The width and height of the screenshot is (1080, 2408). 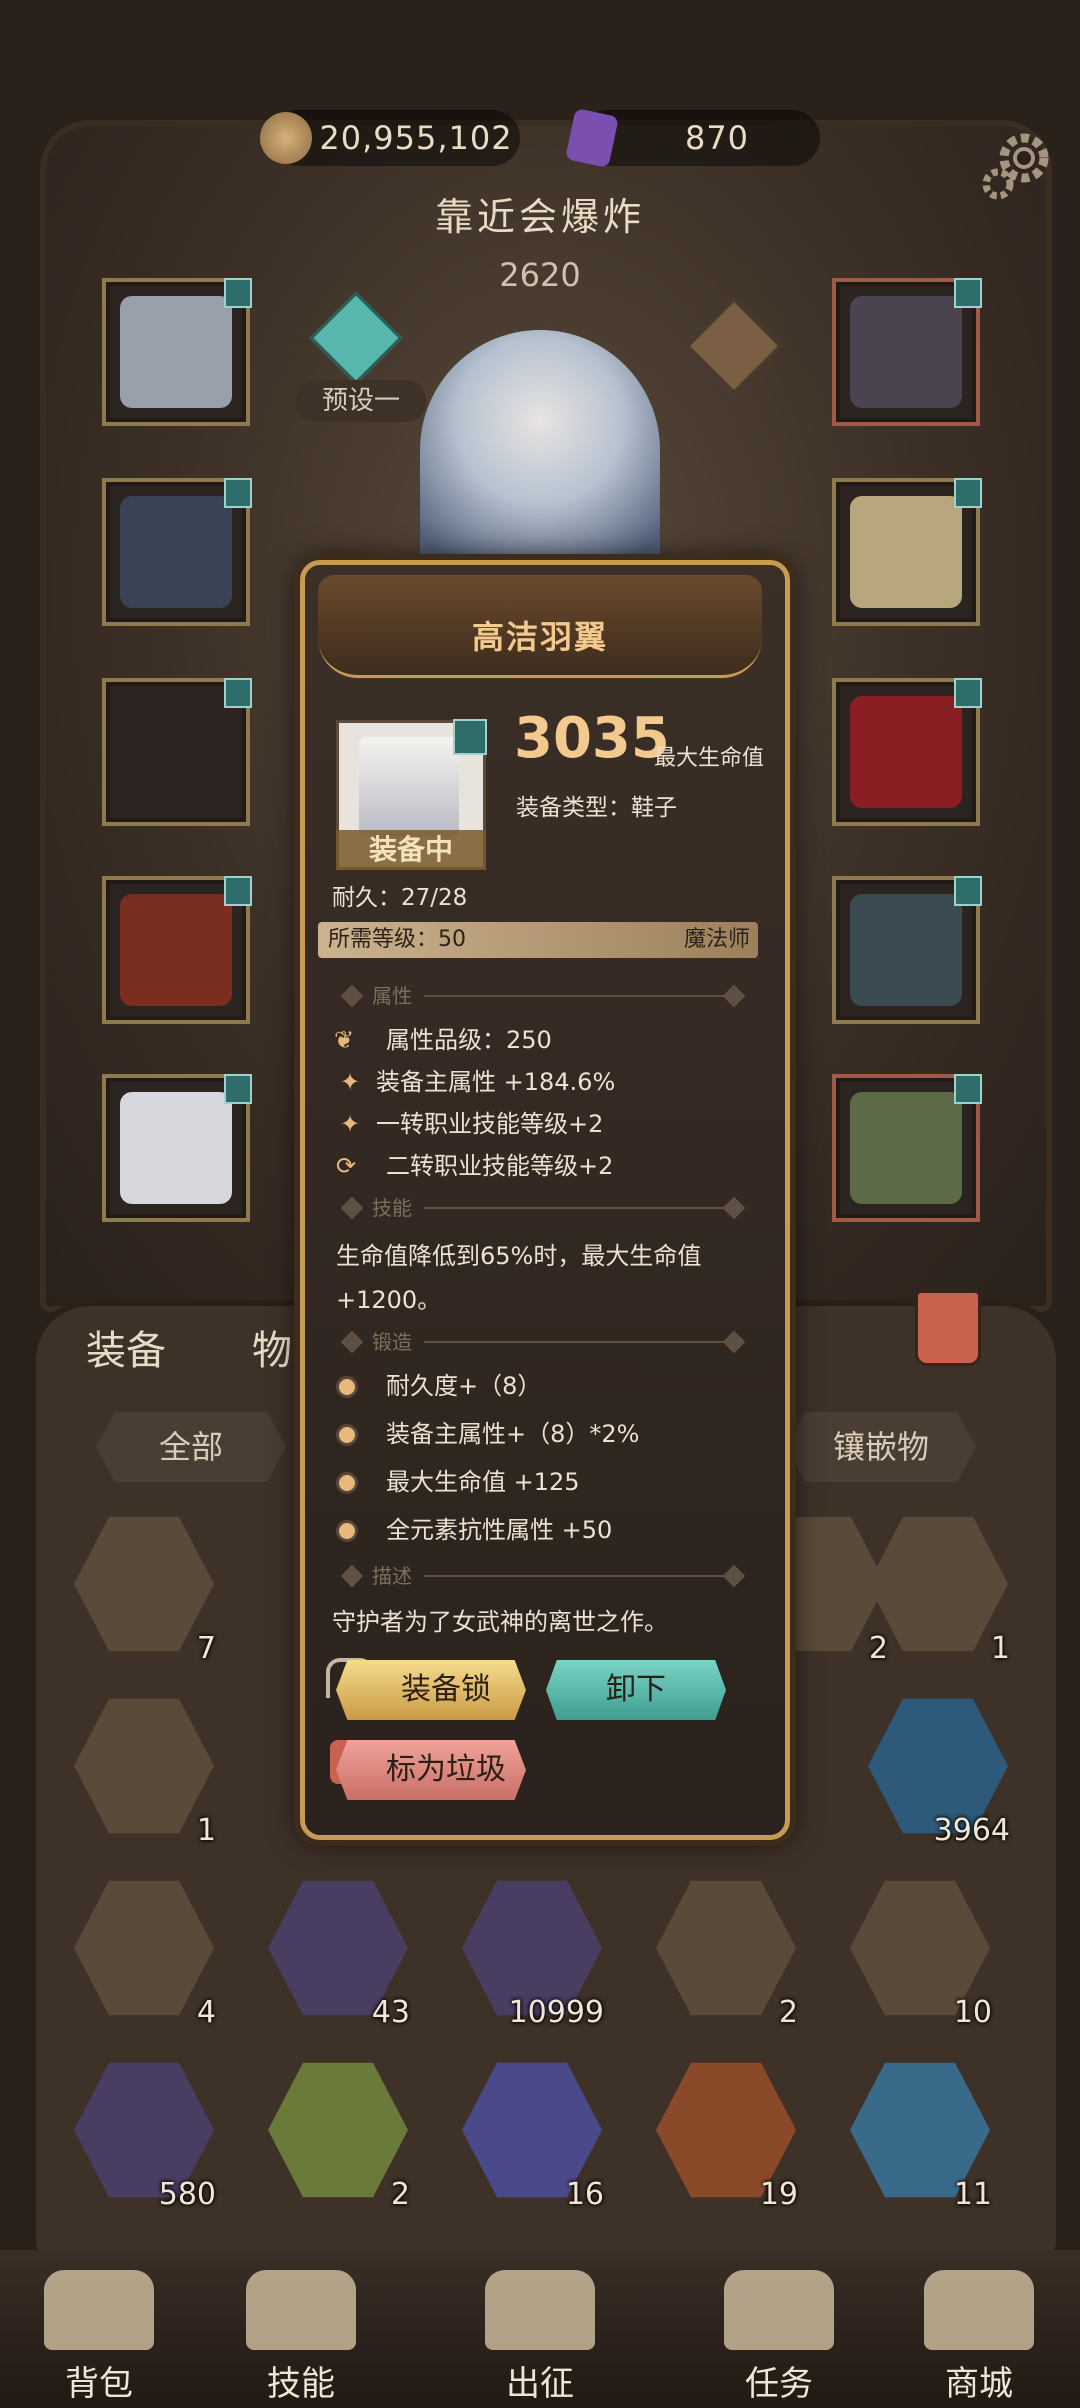 I want to click on nav-shop: 商城, so click(x=979, y=2337).